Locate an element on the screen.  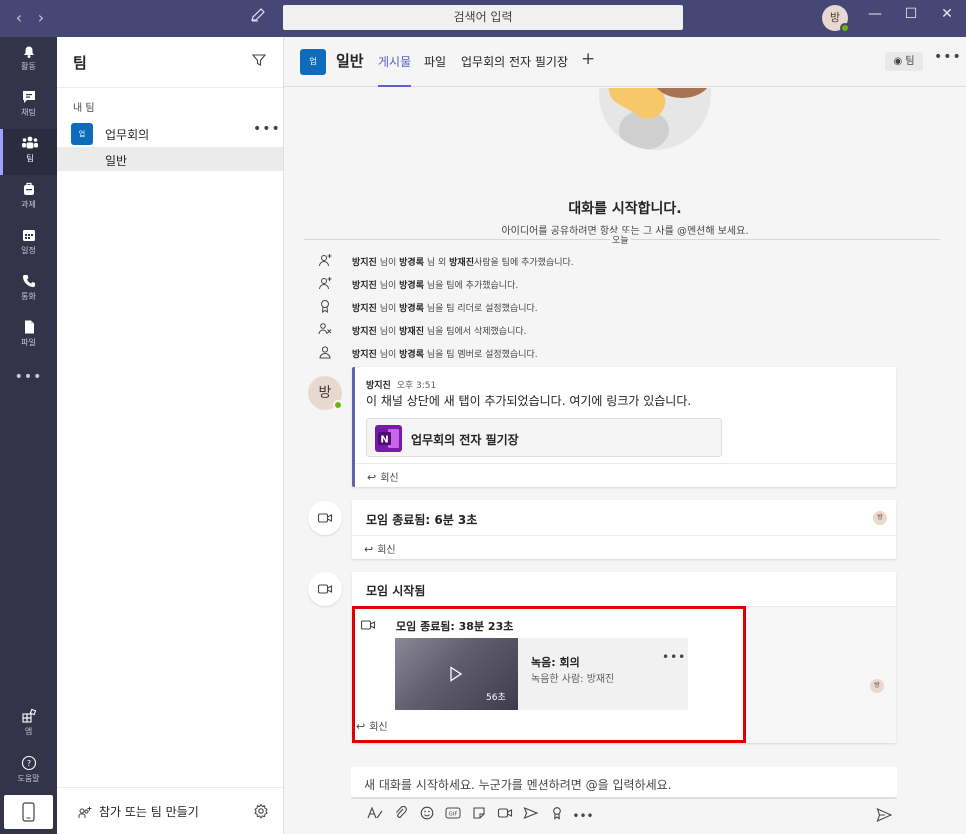
gear-icon is located at coordinates (261, 812).